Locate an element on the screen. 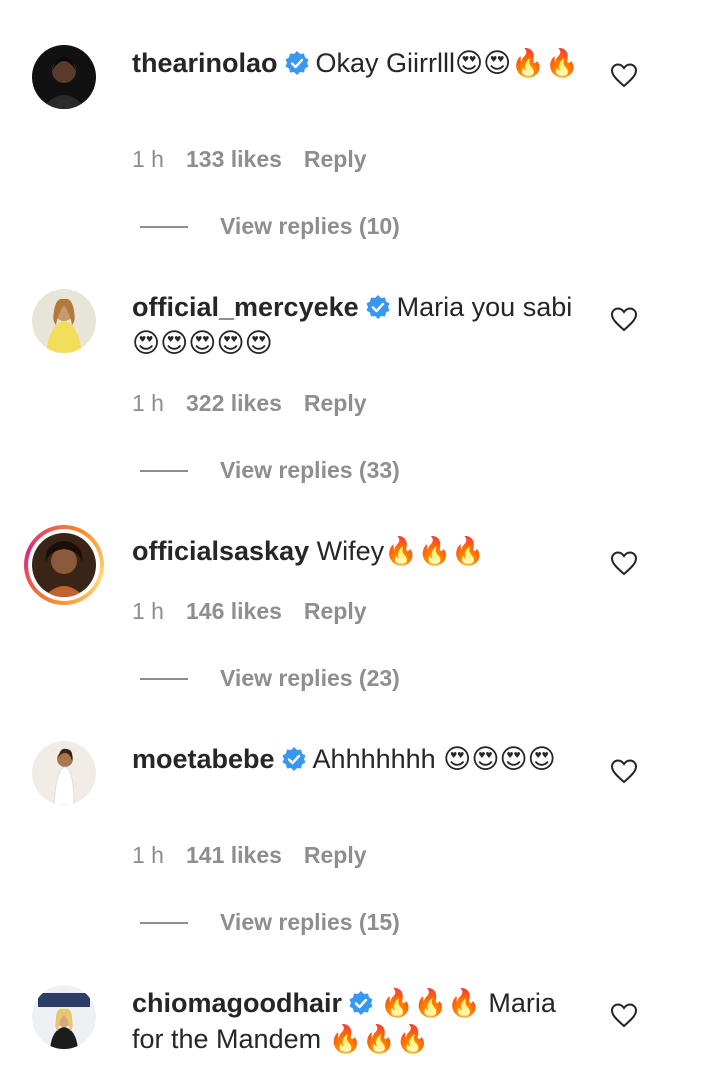  view-replies-button: View replies (33) is located at coordinates (310, 470).